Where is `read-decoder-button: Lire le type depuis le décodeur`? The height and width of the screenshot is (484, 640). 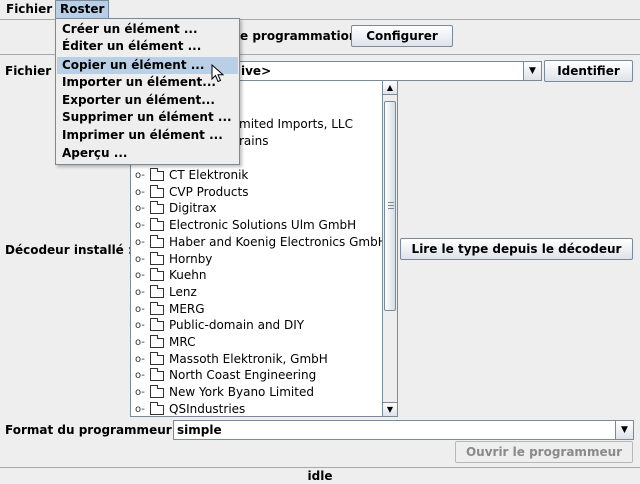 read-decoder-button: Lire le type depuis le décodeur is located at coordinates (516, 249).